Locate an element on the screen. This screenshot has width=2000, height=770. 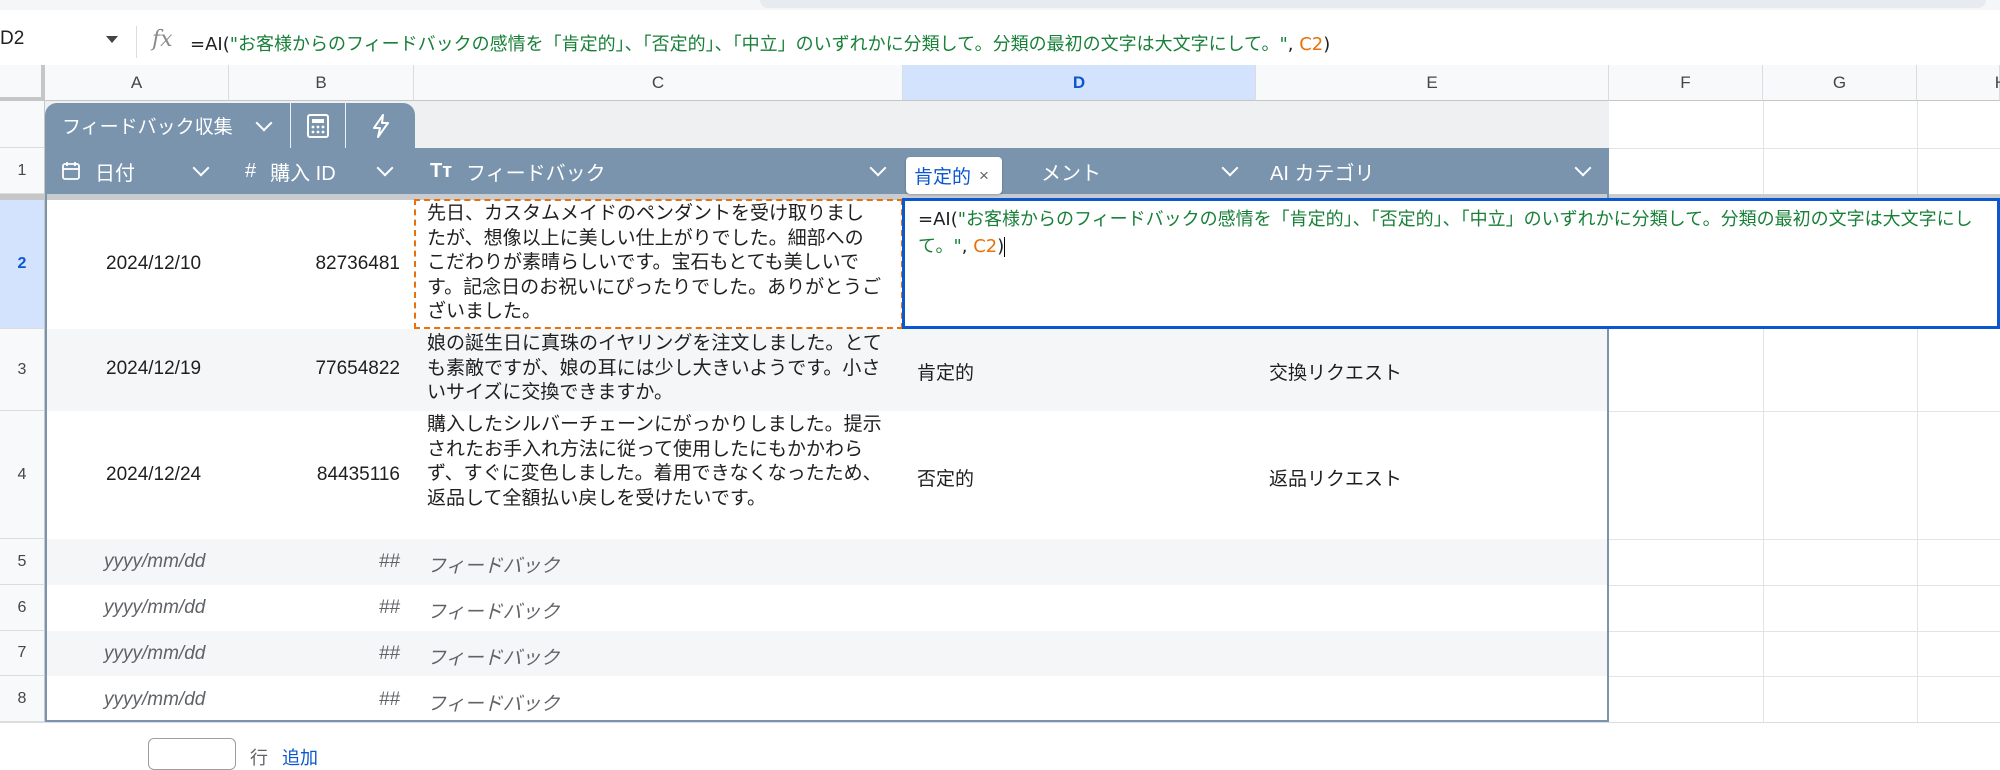
text-cursor is located at coordinates (1005, 247).